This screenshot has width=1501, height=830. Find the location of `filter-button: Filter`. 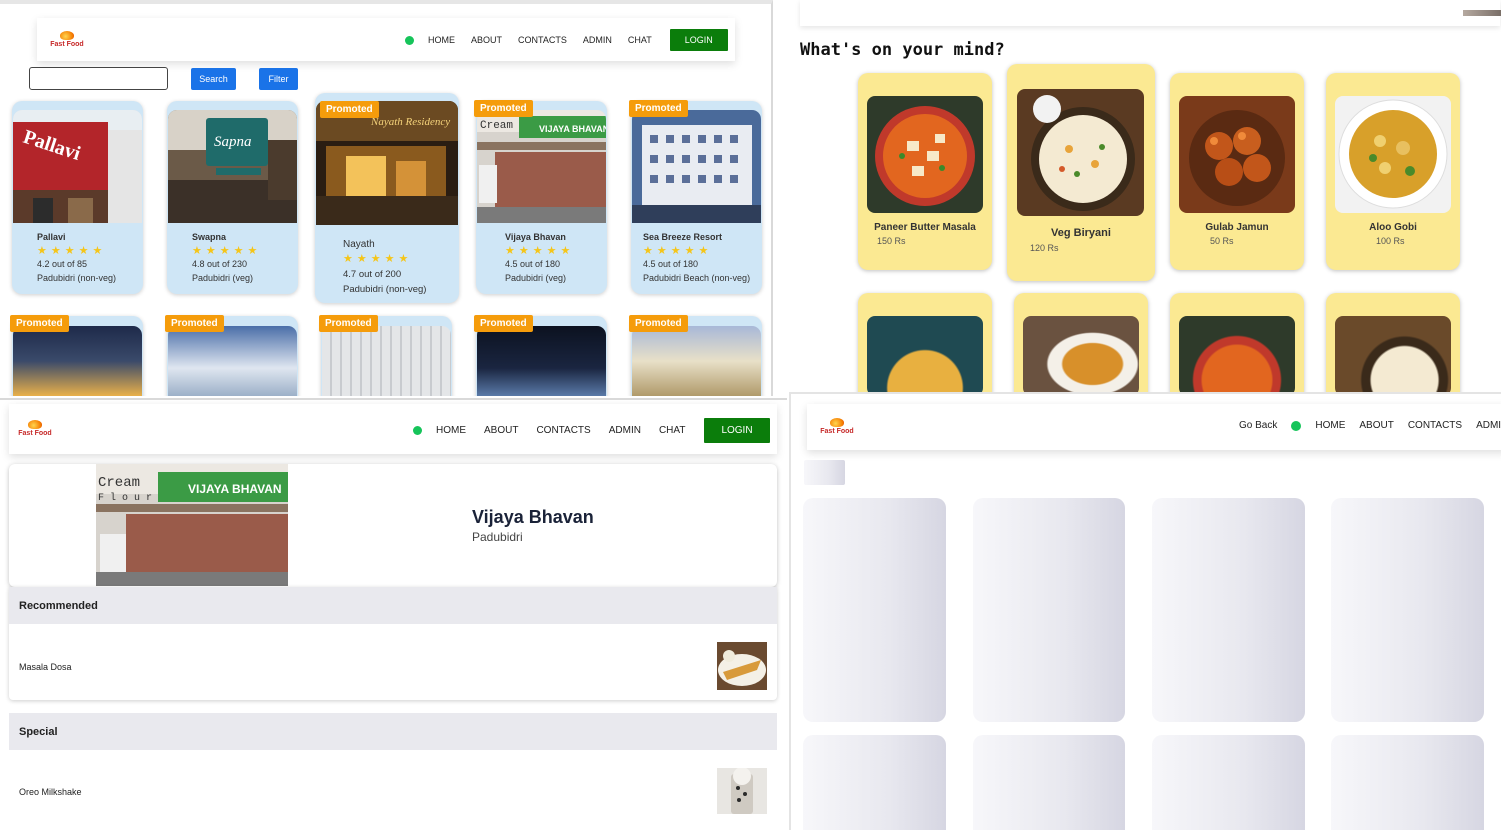

filter-button: Filter is located at coordinates (278, 79).